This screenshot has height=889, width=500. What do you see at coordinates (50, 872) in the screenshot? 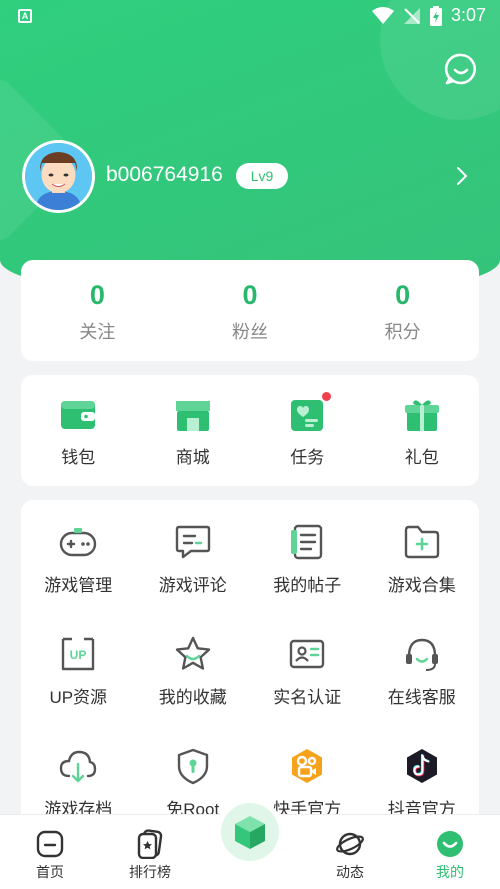
I see `nav-label: 首页` at bounding box center [50, 872].